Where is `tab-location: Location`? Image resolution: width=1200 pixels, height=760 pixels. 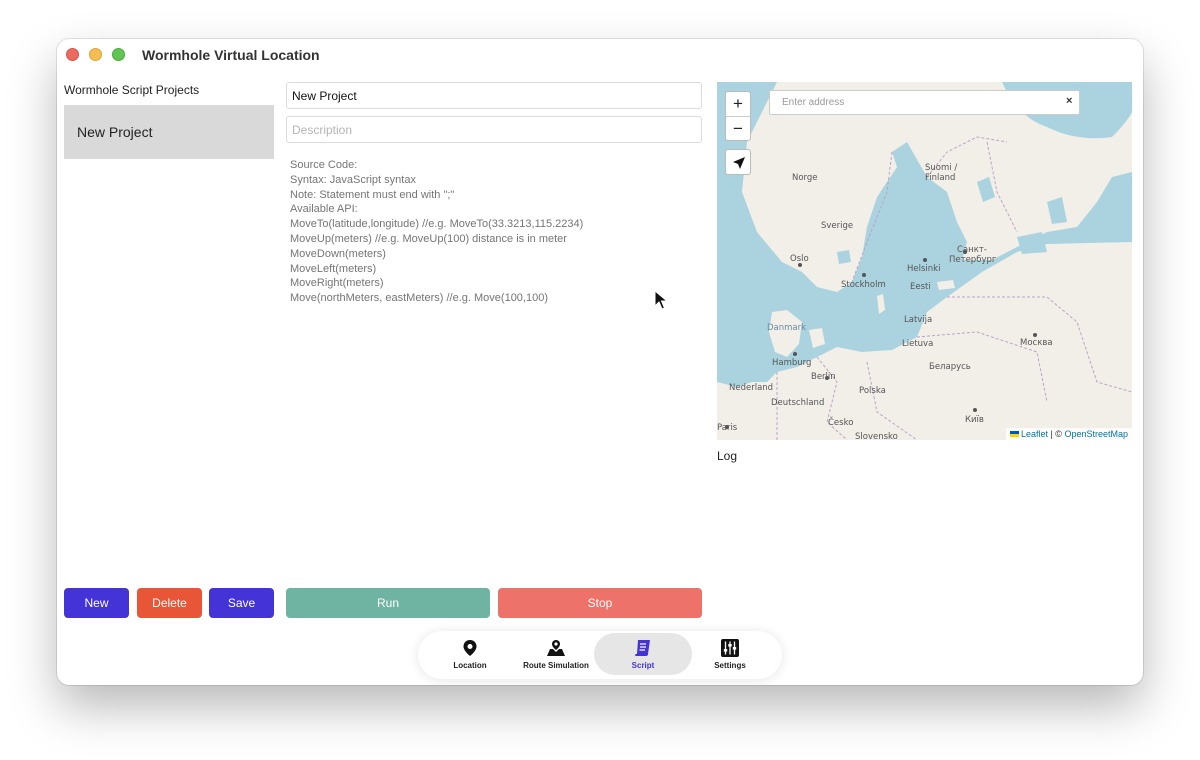 tab-location: Location is located at coordinates (470, 654).